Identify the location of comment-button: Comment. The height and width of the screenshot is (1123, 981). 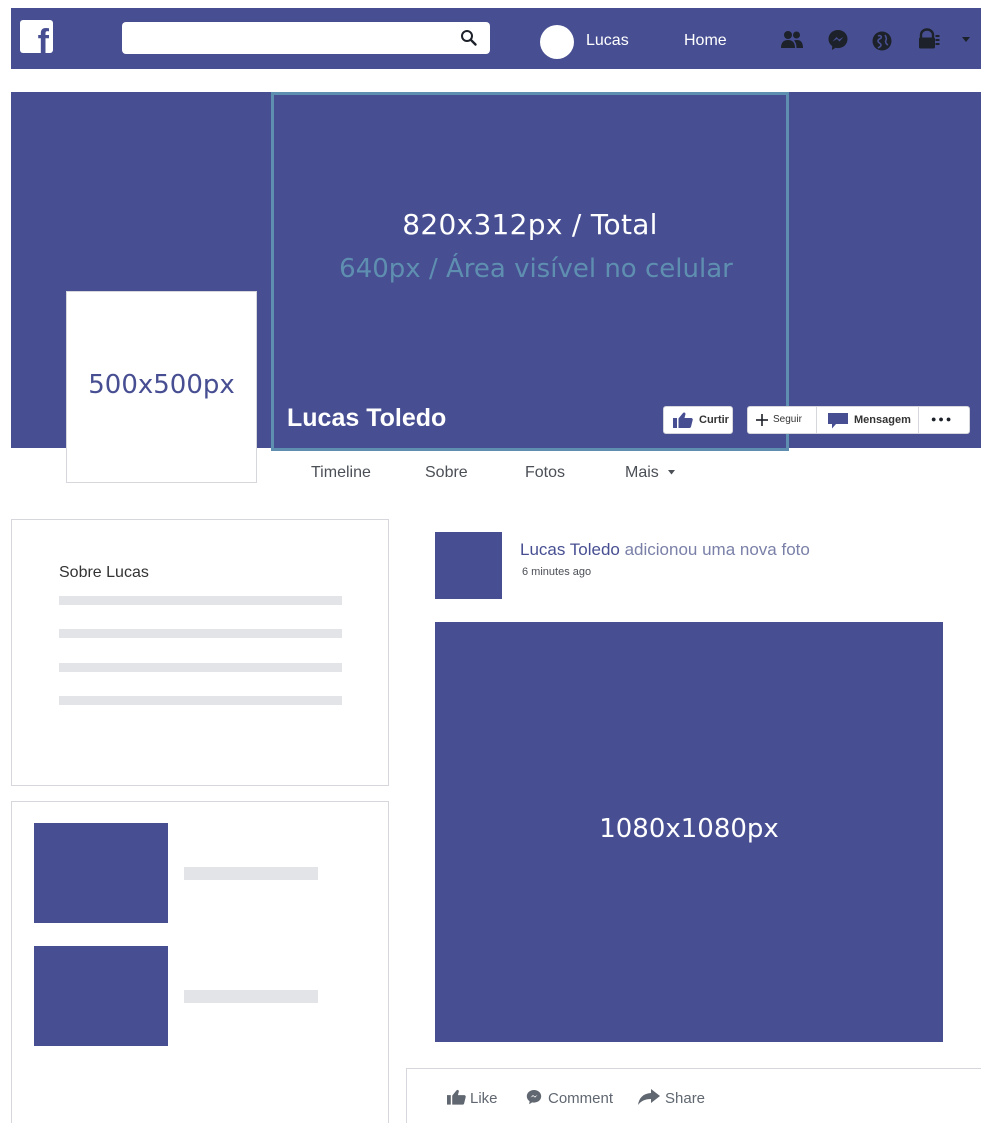
(569, 1098).